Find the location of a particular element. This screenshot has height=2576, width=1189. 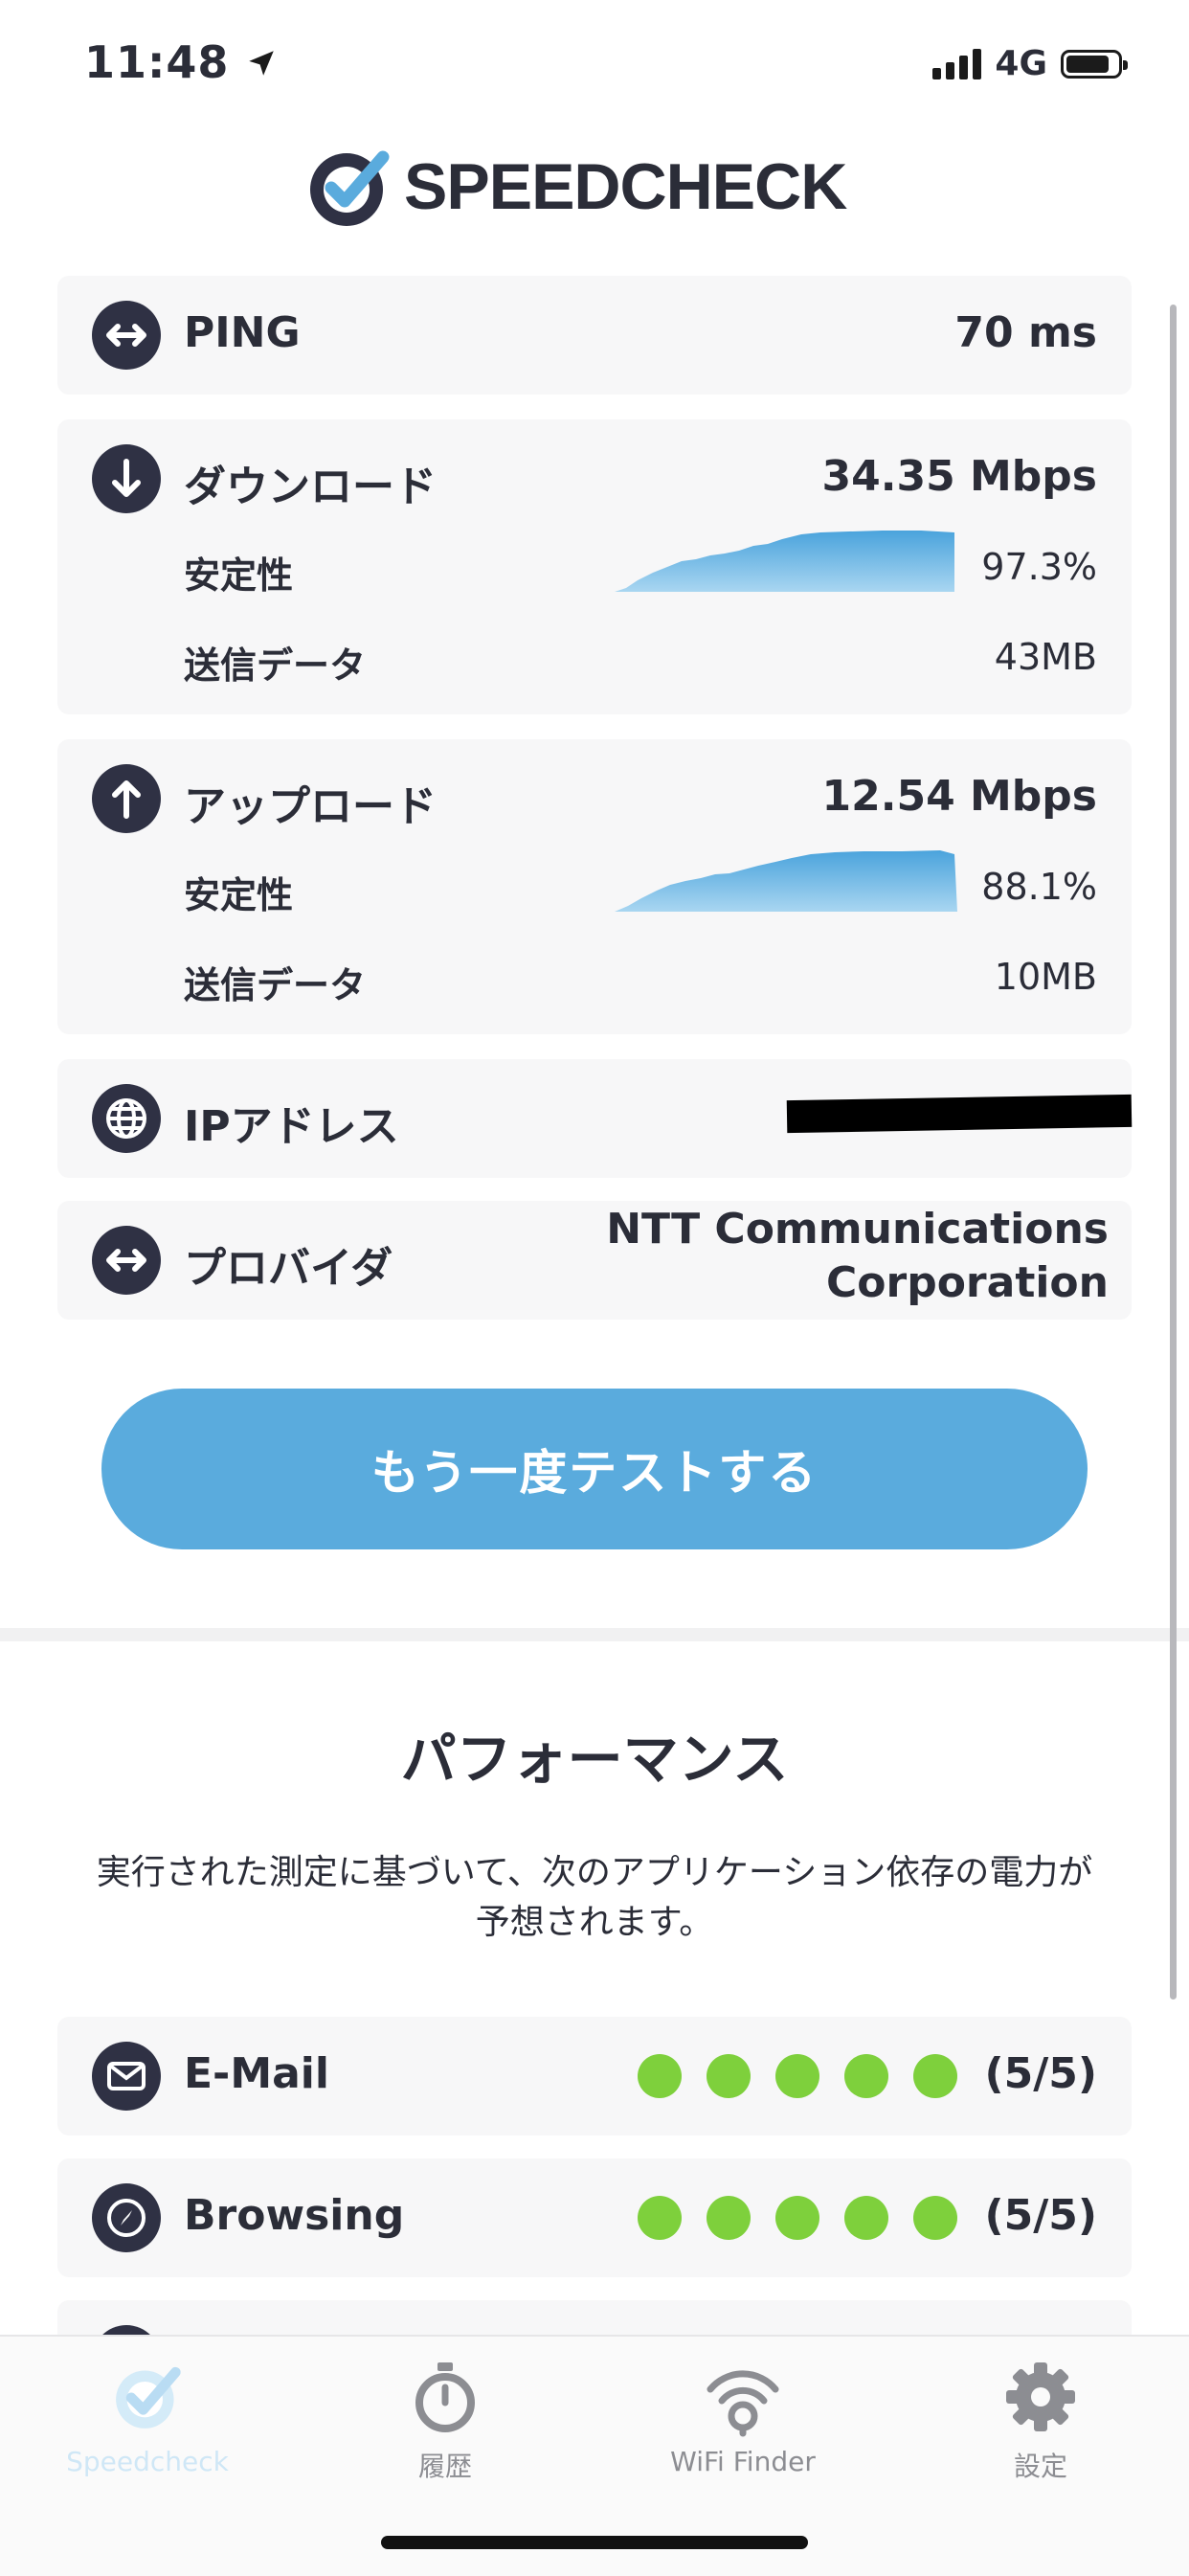

download-card: ダウンロード 34.35 Mbps 安定性 97.3% 送信データ 43MB is located at coordinates (594, 566).